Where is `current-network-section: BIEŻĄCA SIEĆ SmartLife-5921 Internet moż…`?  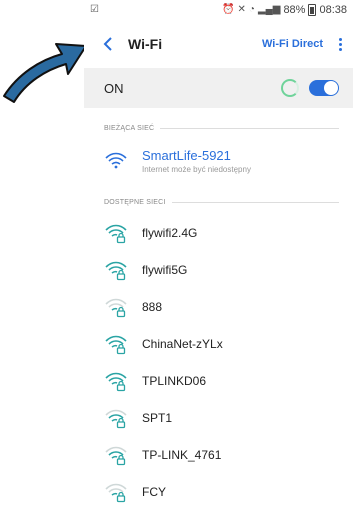 current-network-section: BIEŻĄCA SIEĆ SmartLife-5921 Internet moż… is located at coordinates (218, 149).